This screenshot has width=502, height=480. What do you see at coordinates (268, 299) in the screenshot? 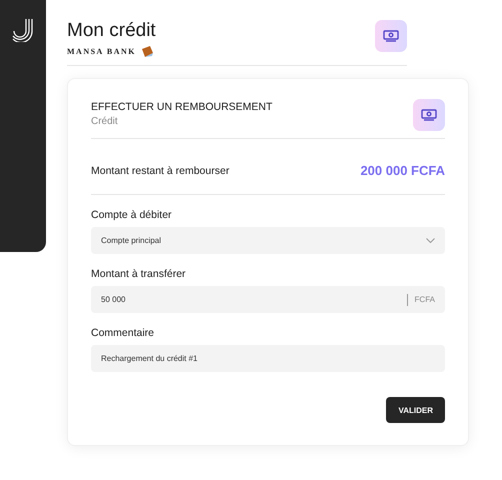
I see `amount-field: 50 000 FCFA` at bounding box center [268, 299].